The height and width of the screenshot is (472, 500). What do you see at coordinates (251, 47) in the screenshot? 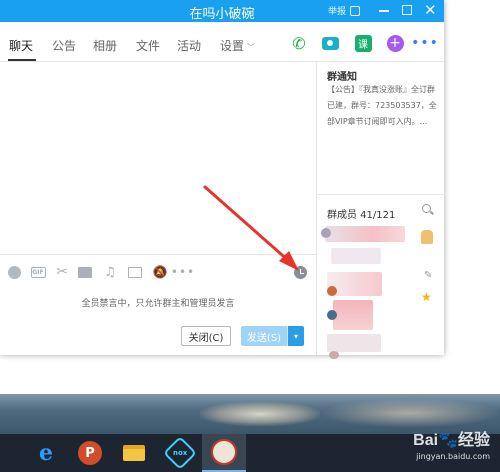
I see `chevron-down-icon: ﹀` at bounding box center [251, 47].